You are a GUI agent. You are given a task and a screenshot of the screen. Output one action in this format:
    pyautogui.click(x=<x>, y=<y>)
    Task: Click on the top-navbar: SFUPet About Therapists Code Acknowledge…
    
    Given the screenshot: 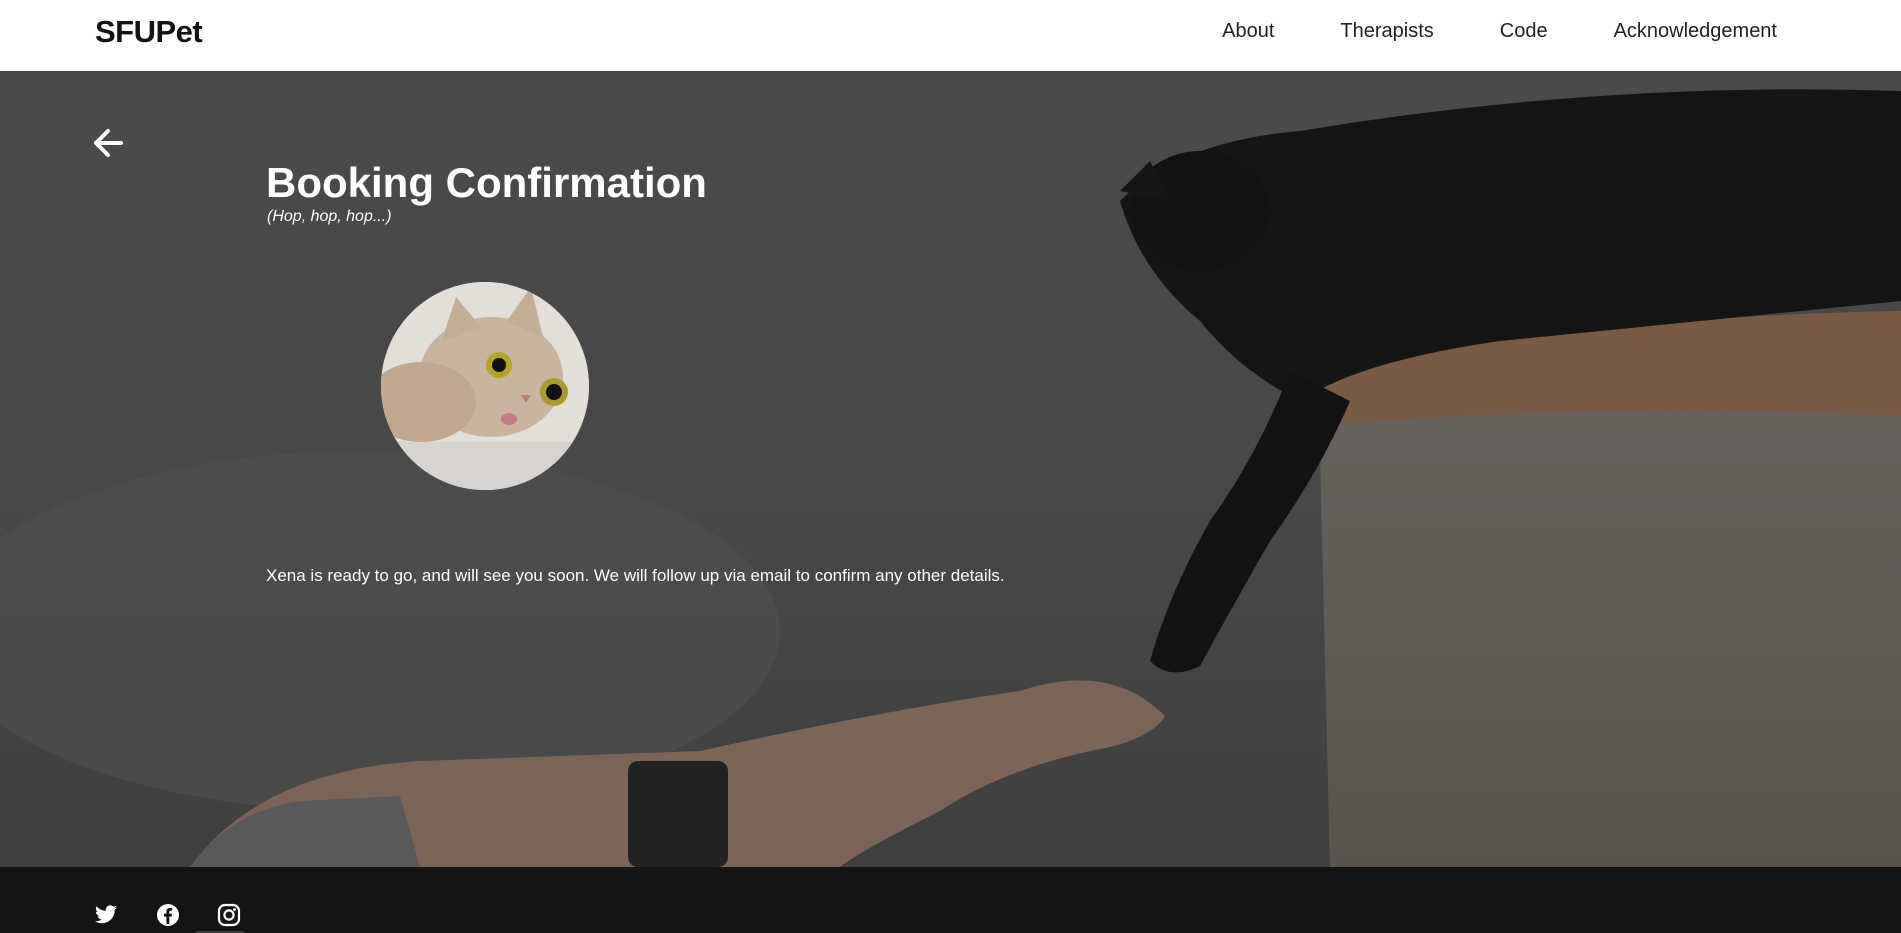 What is the action you would take?
    pyautogui.click(x=950, y=35)
    